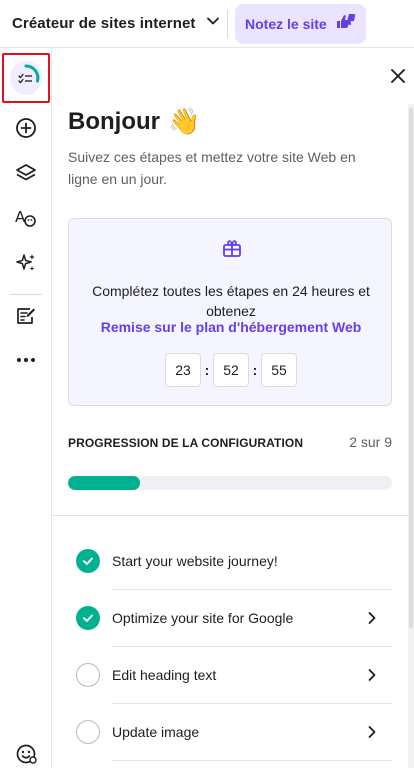 This screenshot has height=768, width=414. Describe the element at coordinates (279, 370) in the screenshot. I see `timer-seconds: 55` at that location.